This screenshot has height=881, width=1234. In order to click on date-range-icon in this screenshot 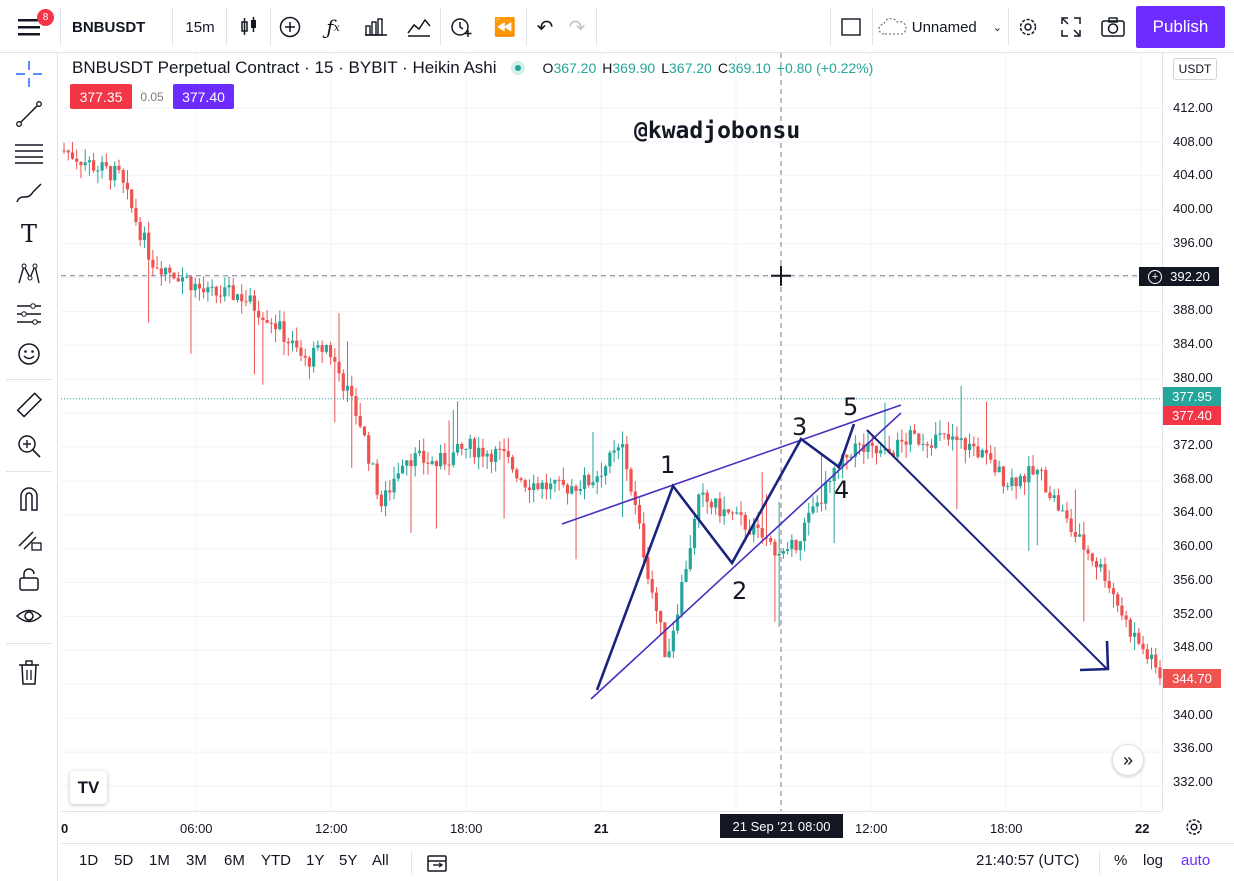, I will do `click(438, 865)`.